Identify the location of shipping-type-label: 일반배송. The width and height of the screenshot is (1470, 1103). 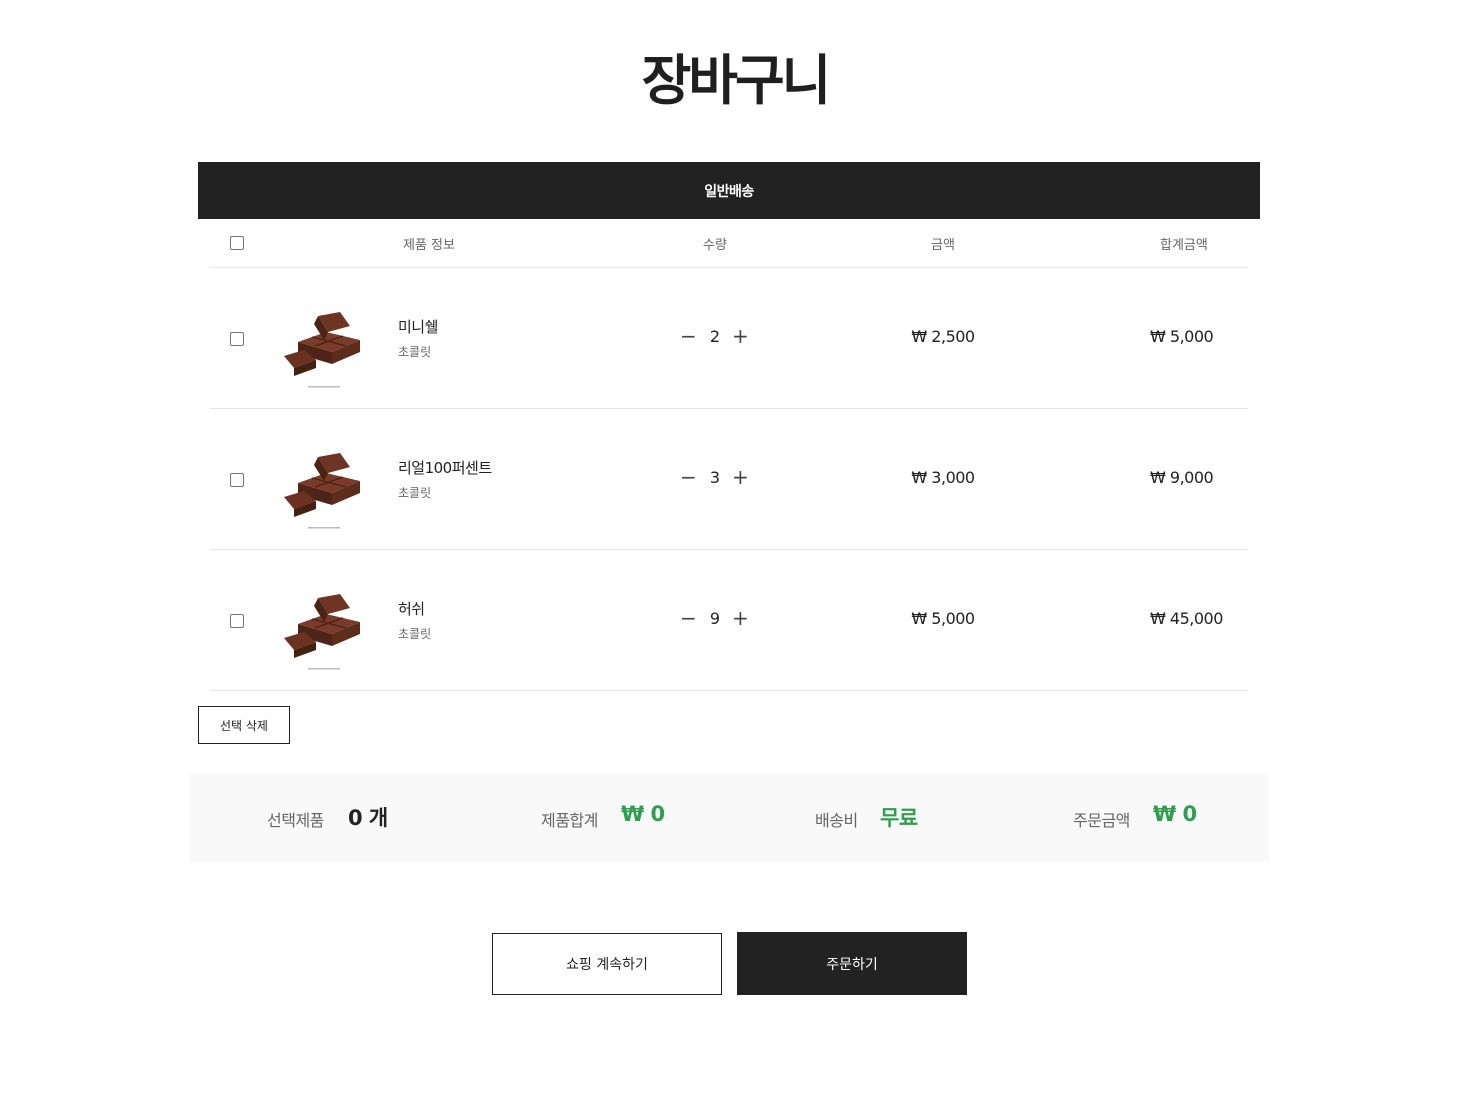
(729, 191).